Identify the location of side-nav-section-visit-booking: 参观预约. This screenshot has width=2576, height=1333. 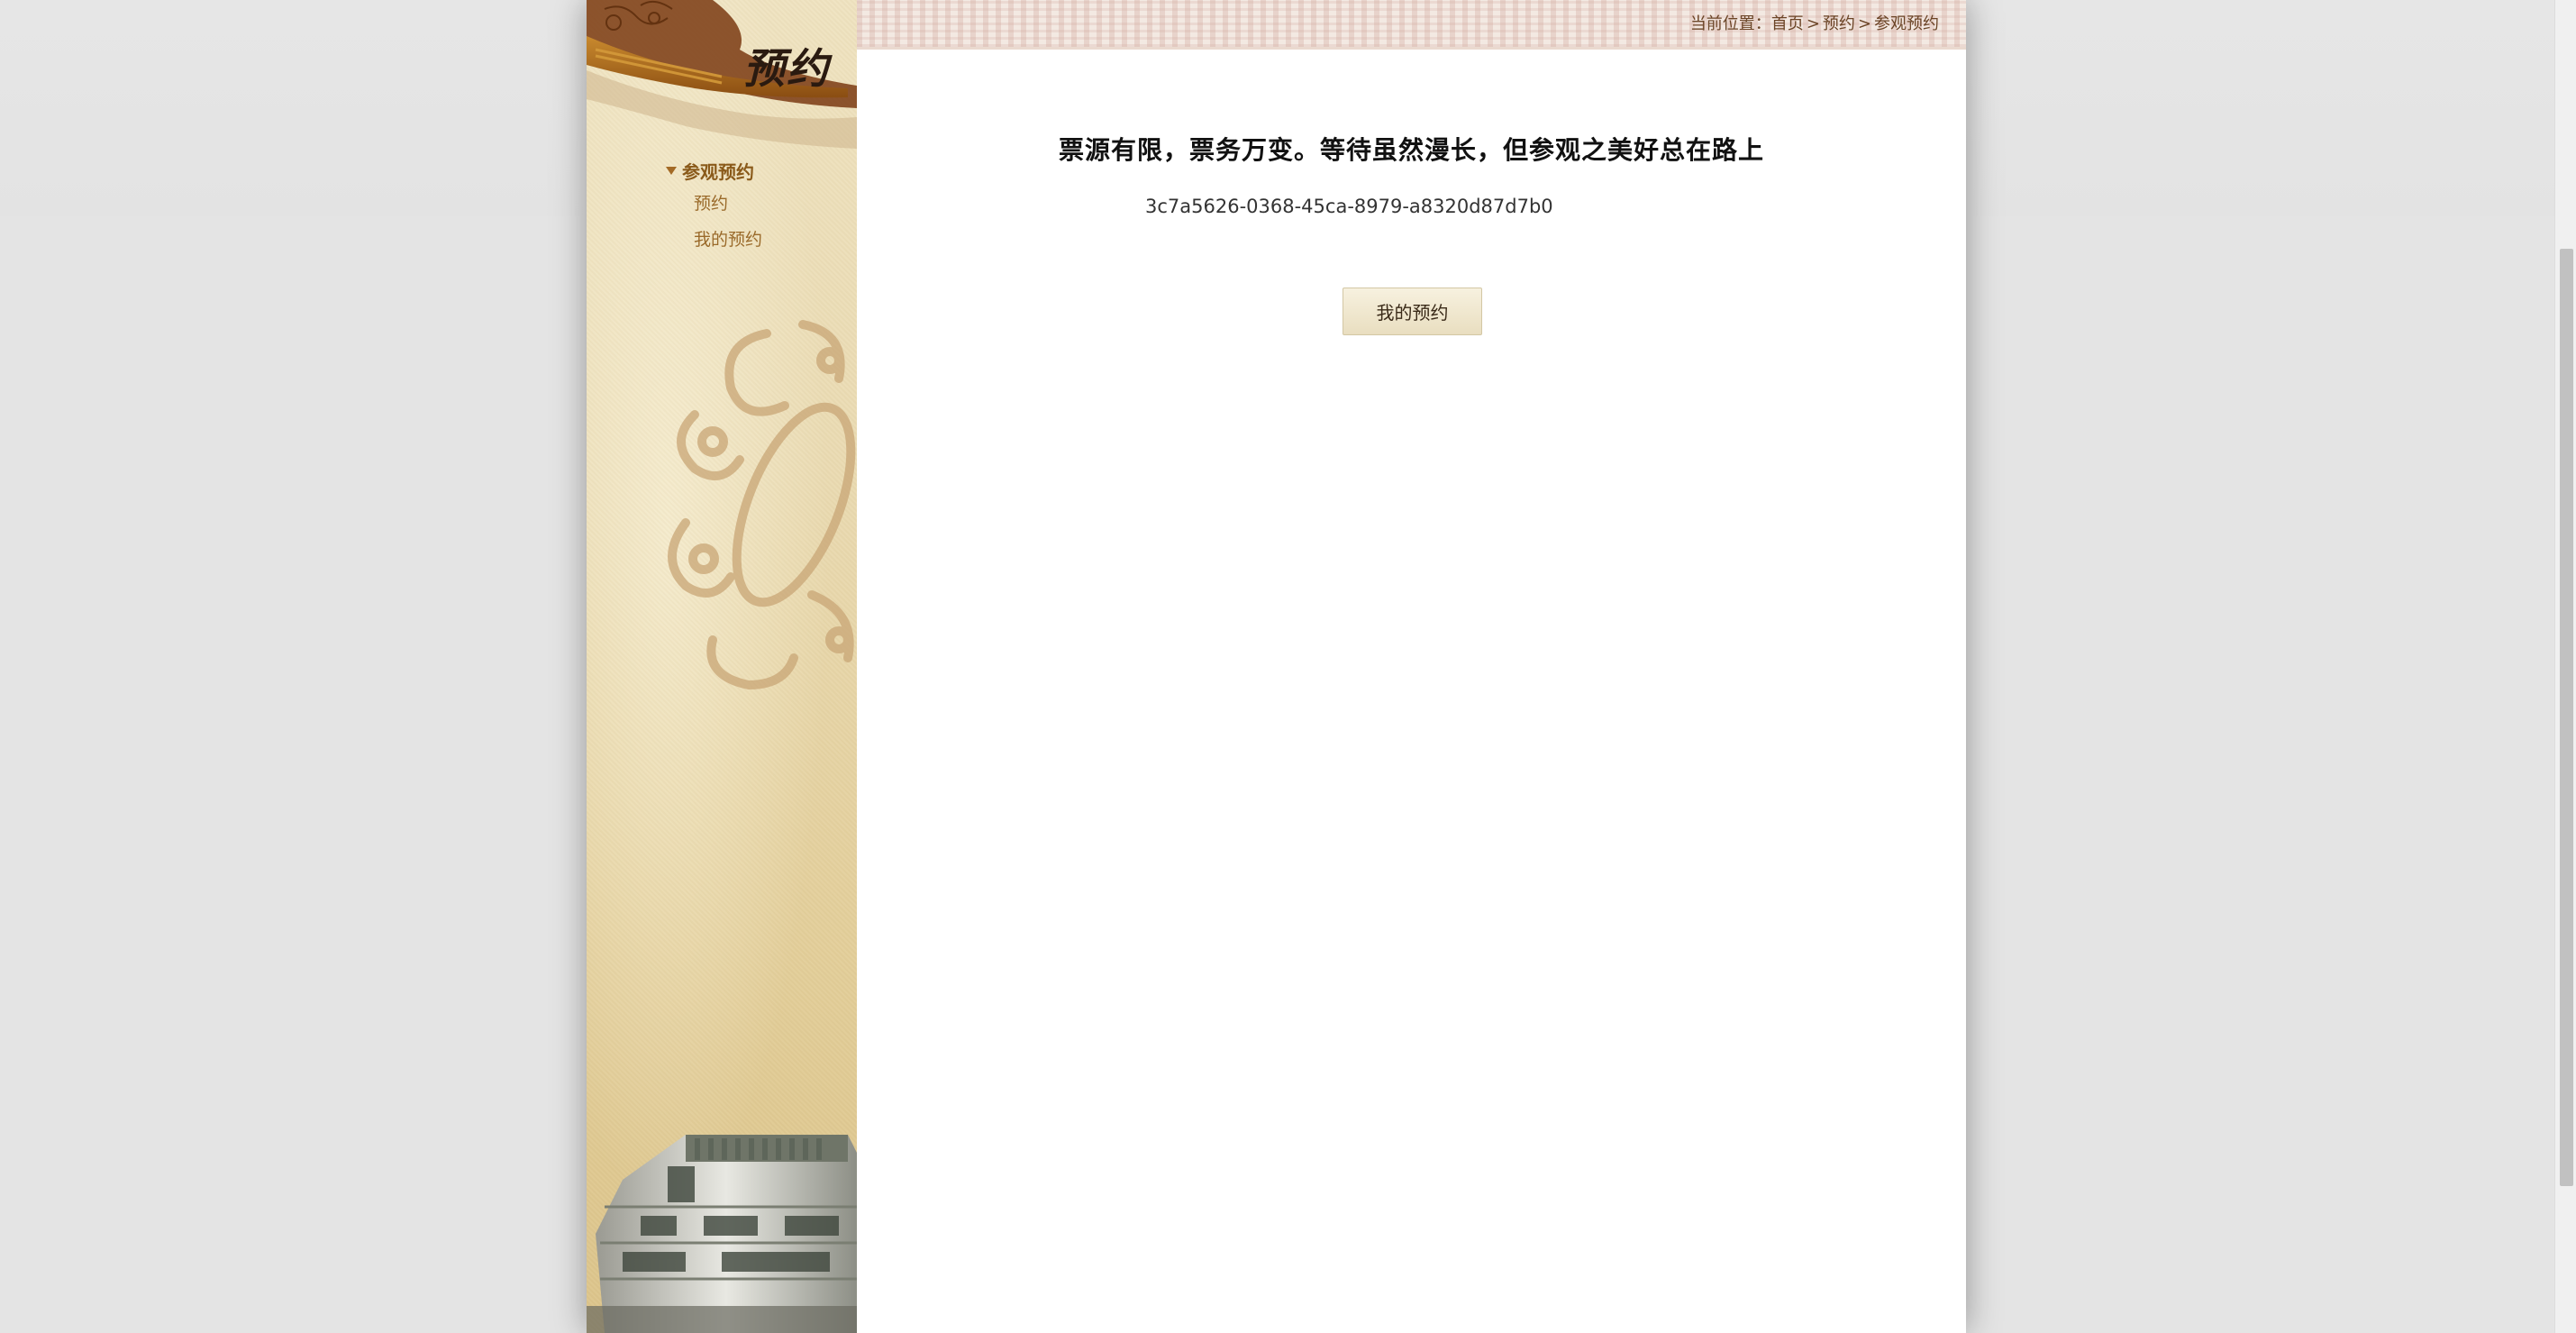
(756, 171).